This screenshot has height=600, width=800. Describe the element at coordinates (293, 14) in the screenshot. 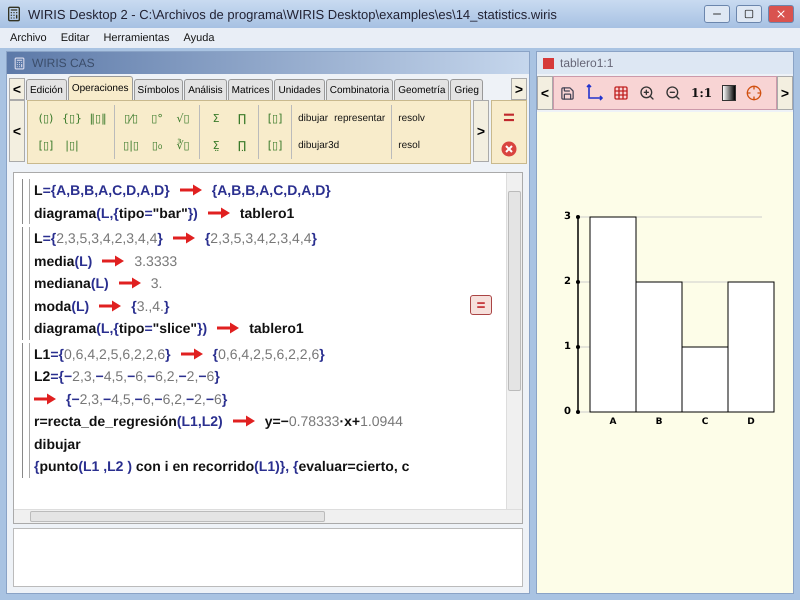

I see `window-title: WIRIS Desktop 2 - C:\Archivos de programa\WIRIS Desktop\examples\es\14_statistics.wiris` at that location.